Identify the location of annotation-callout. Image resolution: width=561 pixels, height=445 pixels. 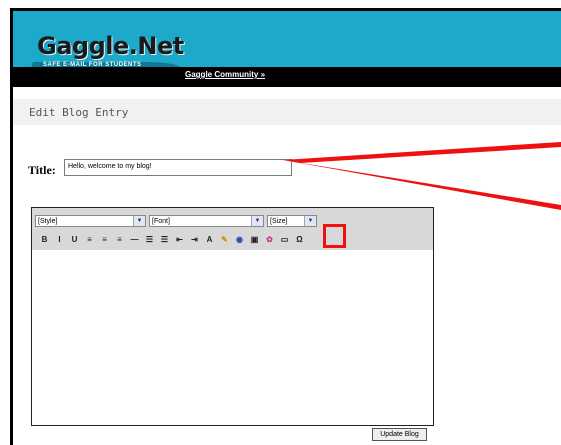
(422, 176).